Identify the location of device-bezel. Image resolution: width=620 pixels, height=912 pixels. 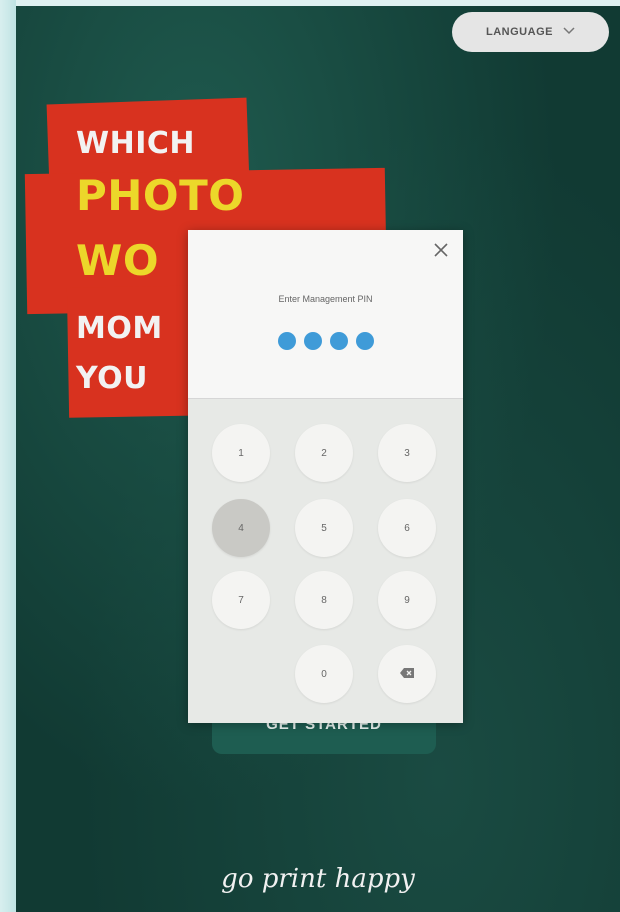
(8, 456).